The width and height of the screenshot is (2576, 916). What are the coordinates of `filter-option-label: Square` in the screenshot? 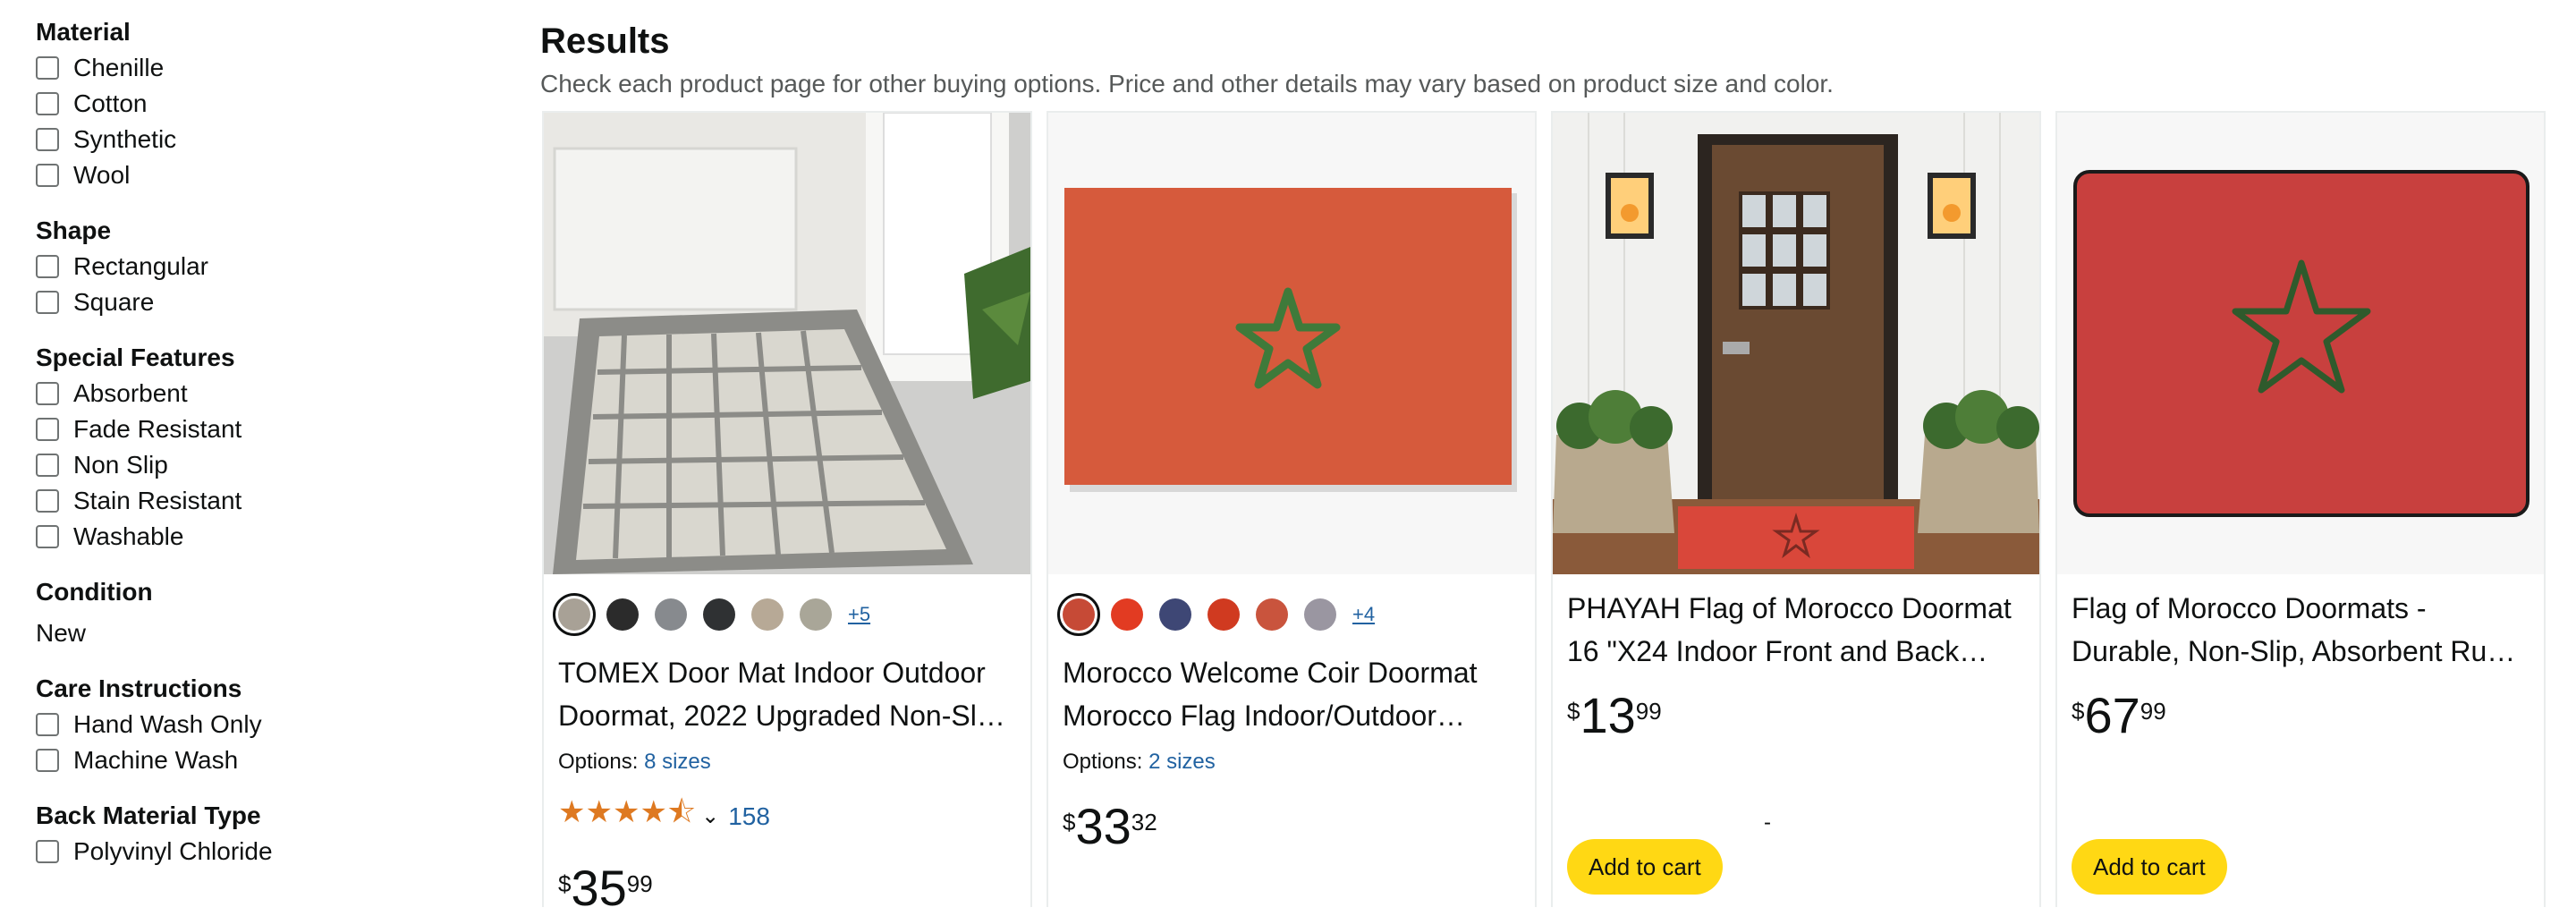 It's located at (114, 302).